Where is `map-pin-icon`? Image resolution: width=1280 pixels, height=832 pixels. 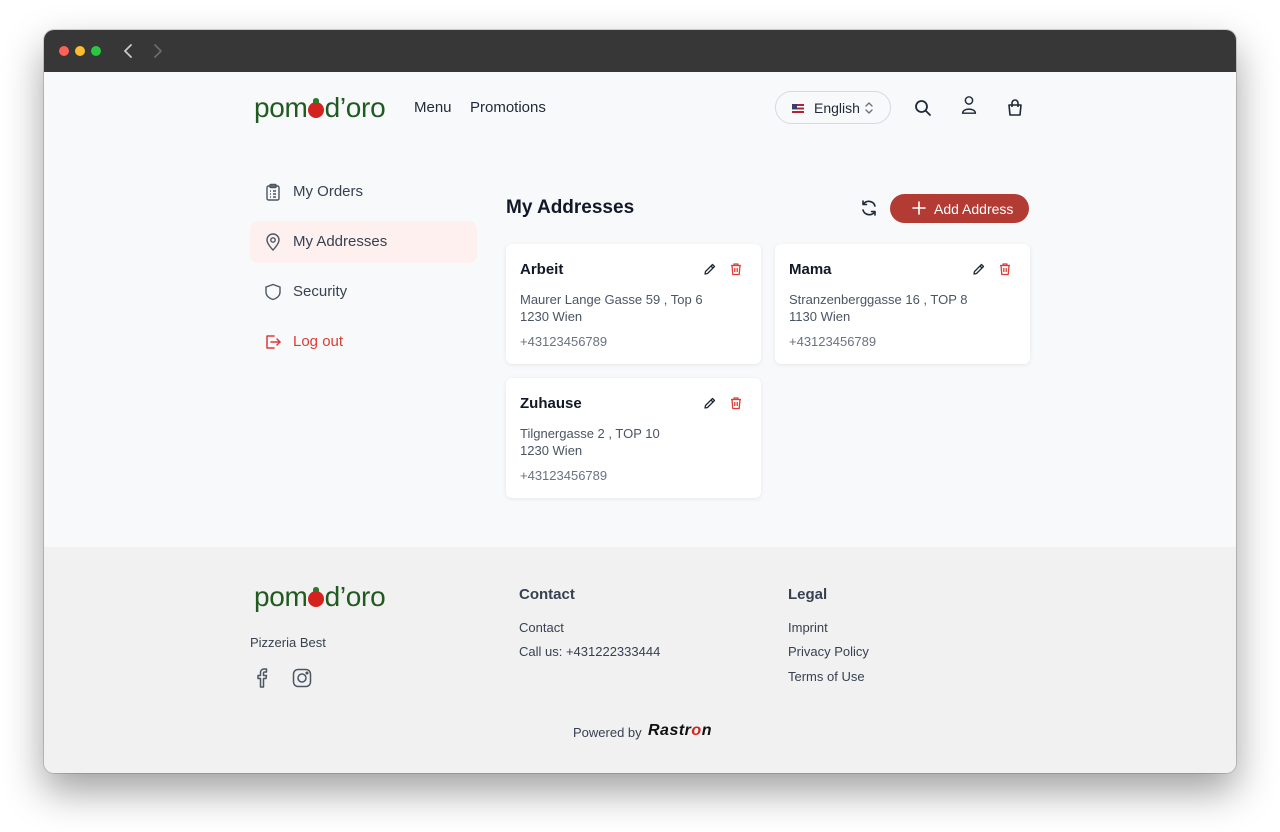
map-pin-icon is located at coordinates (273, 242).